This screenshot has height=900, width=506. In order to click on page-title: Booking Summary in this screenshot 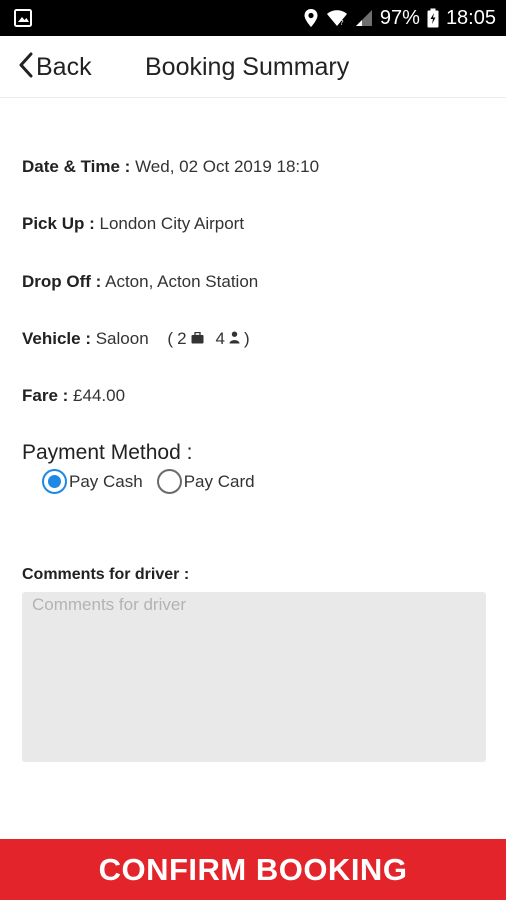, I will do `click(247, 67)`.